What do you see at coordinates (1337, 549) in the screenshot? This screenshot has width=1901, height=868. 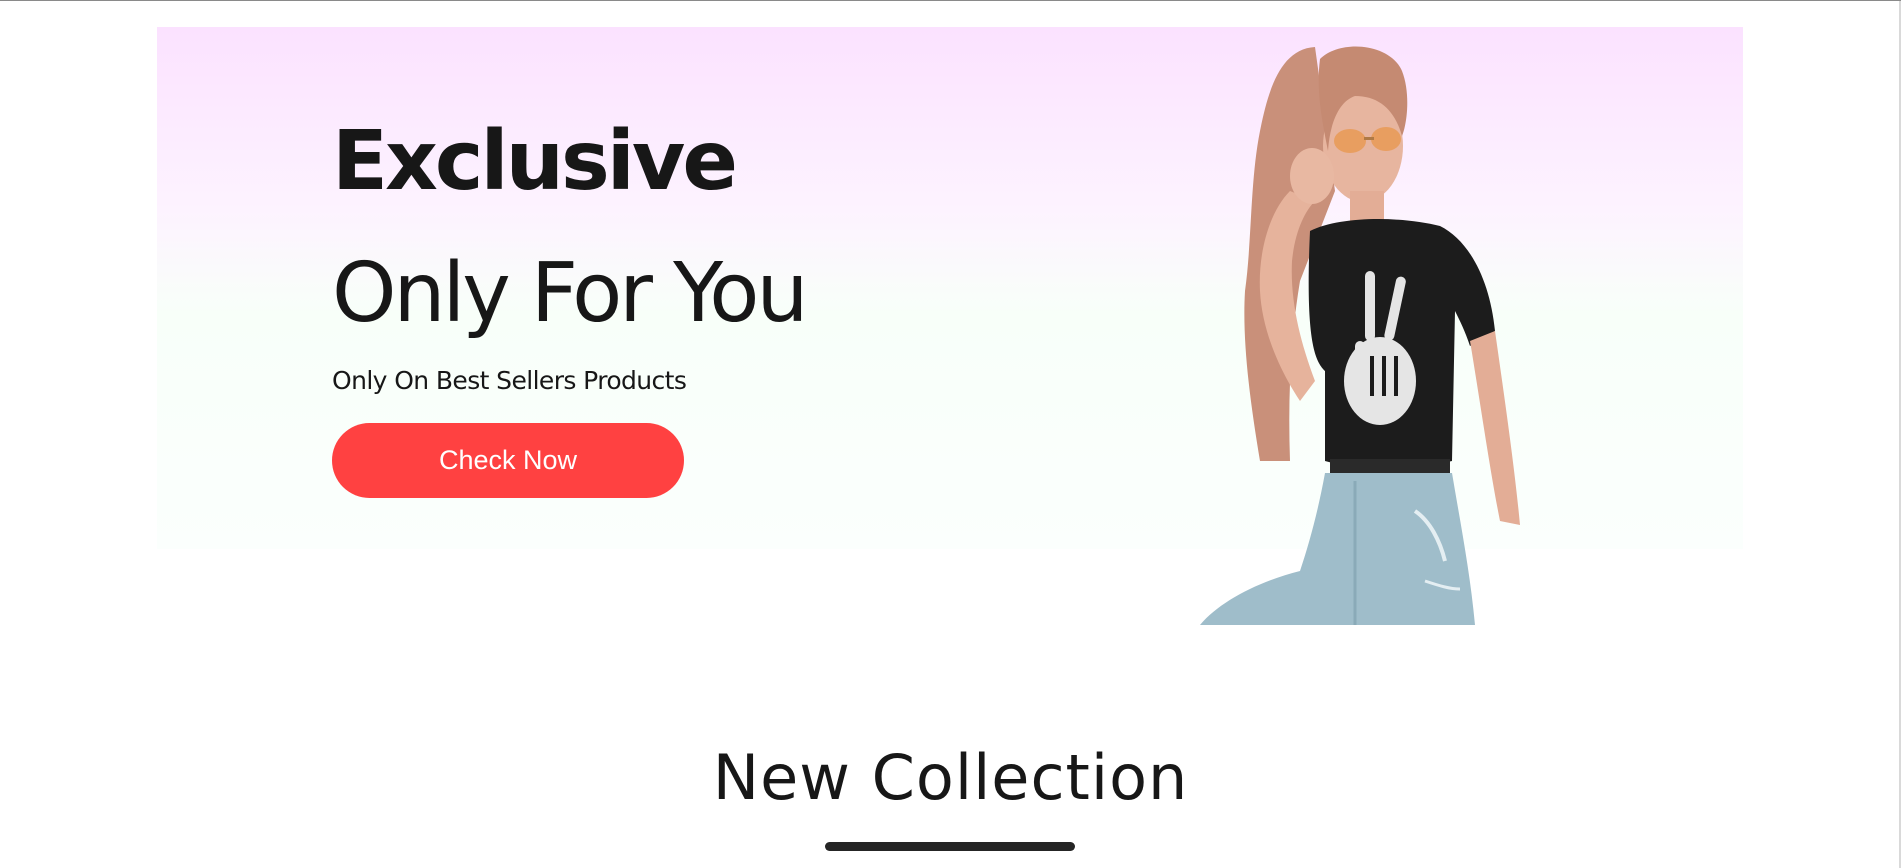 I see `model-jeans` at bounding box center [1337, 549].